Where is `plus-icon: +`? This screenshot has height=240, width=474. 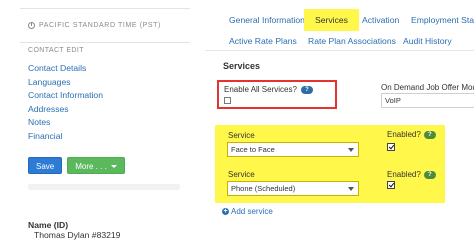 plus-icon: + is located at coordinates (225, 211).